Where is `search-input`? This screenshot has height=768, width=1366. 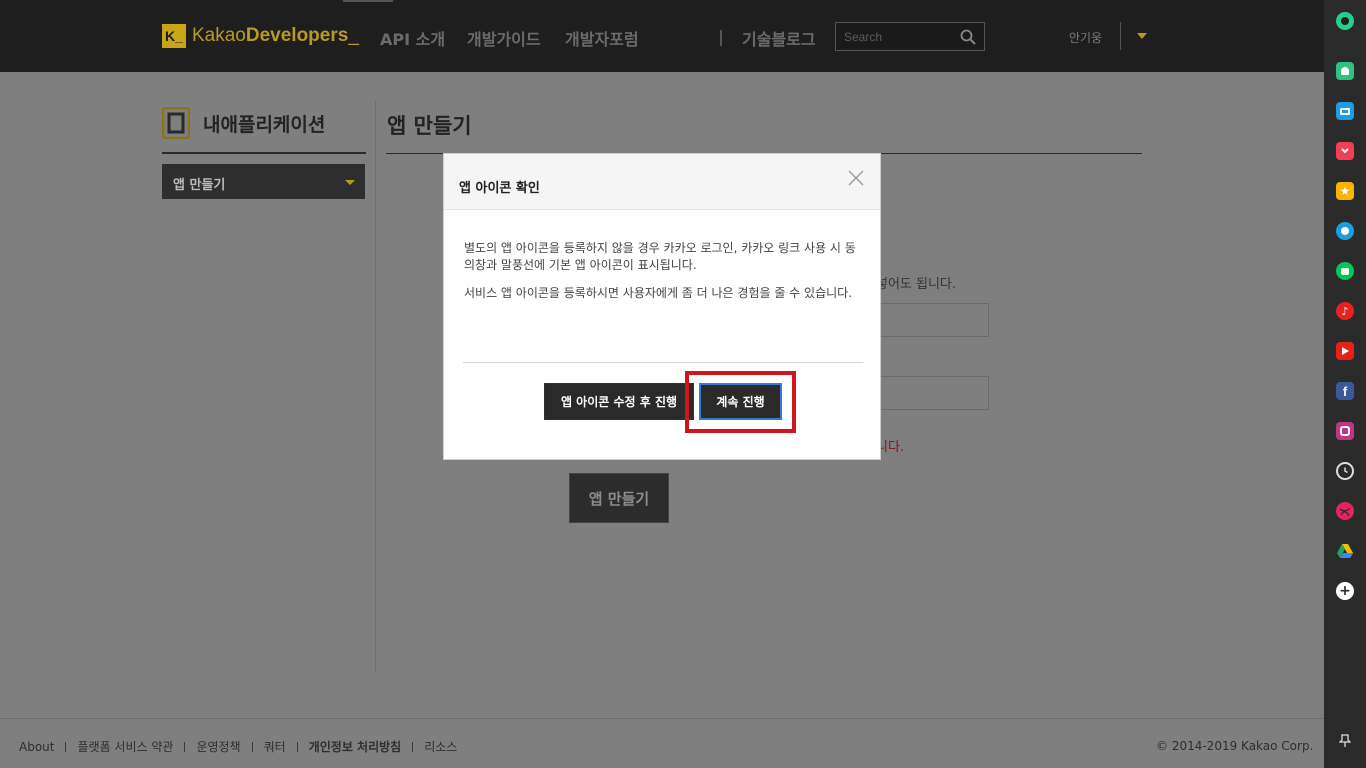
search-input is located at coordinates (899, 37).